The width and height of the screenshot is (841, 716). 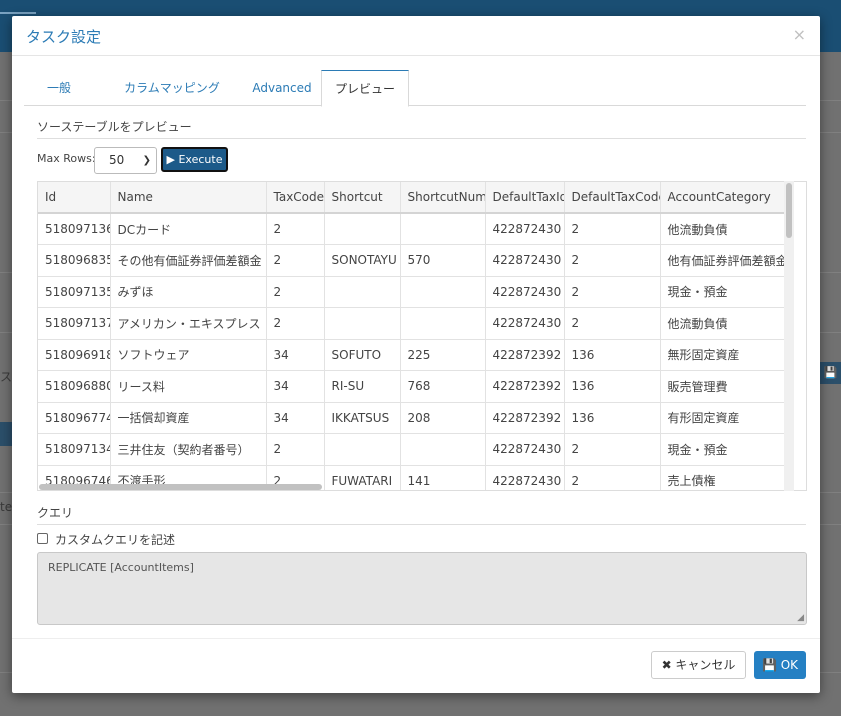 I want to click on modal-header: タスク設定 ×, so click(x=416, y=36).